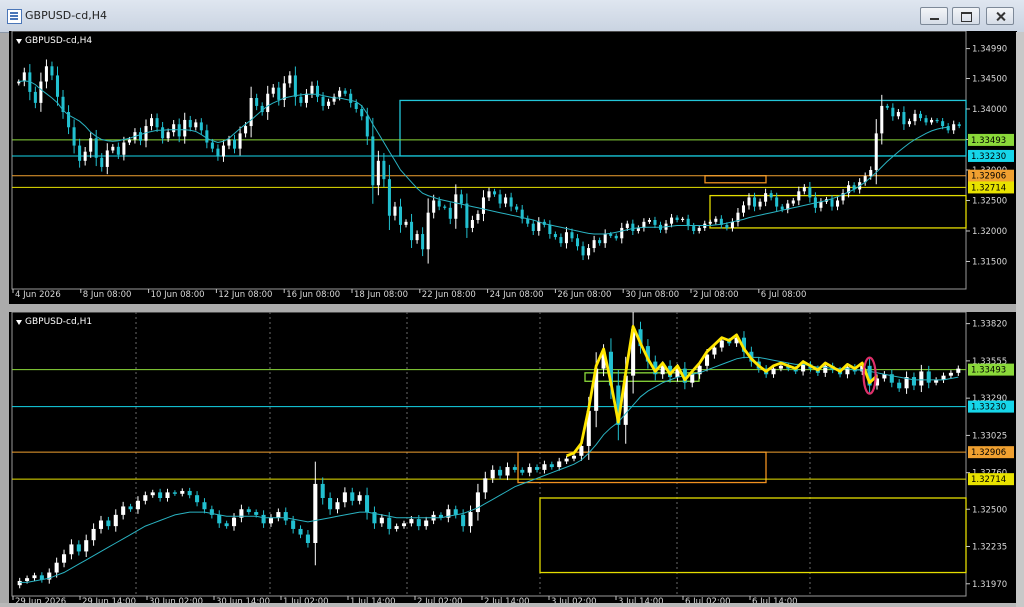 Image resolution: width=1024 pixels, height=607 pixels. Describe the element at coordinates (508, 605) in the screenshot. I see `bottom-strip` at that location.